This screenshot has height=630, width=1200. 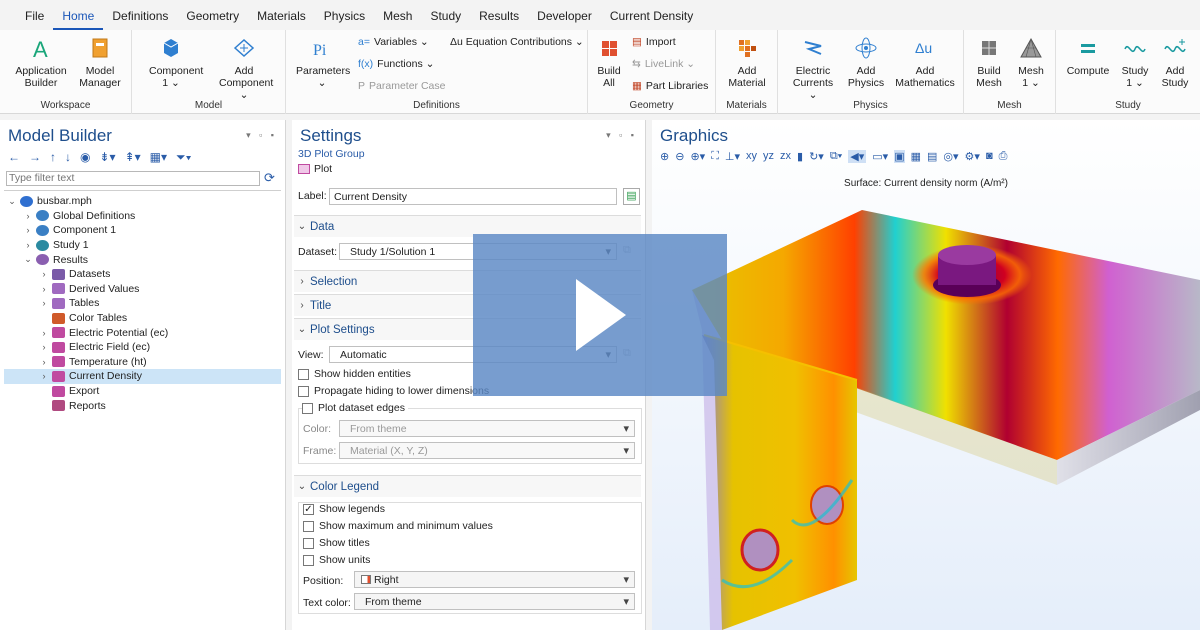 What do you see at coordinates (393, 42) in the screenshot?
I see `variables-button: a= Variables ⌄` at bounding box center [393, 42].